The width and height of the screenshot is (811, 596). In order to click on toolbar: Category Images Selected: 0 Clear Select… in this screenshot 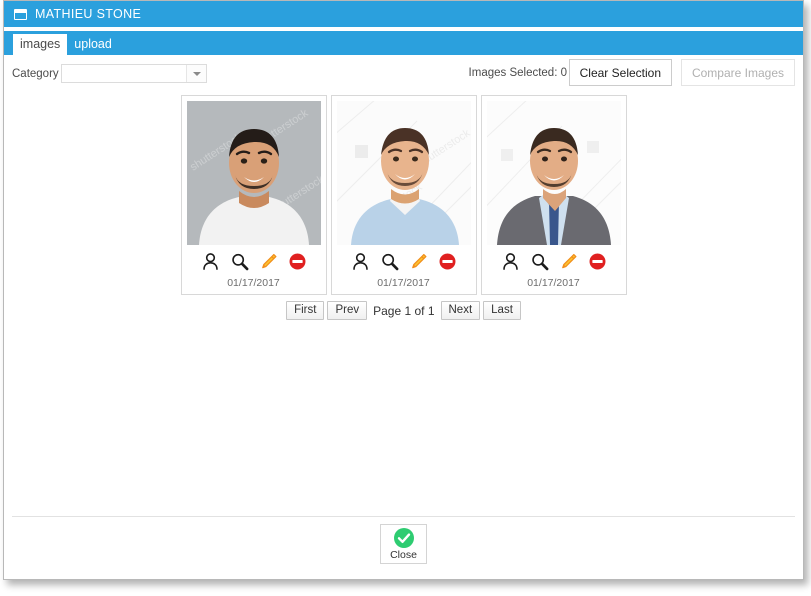, I will do `click(403, 75)`.